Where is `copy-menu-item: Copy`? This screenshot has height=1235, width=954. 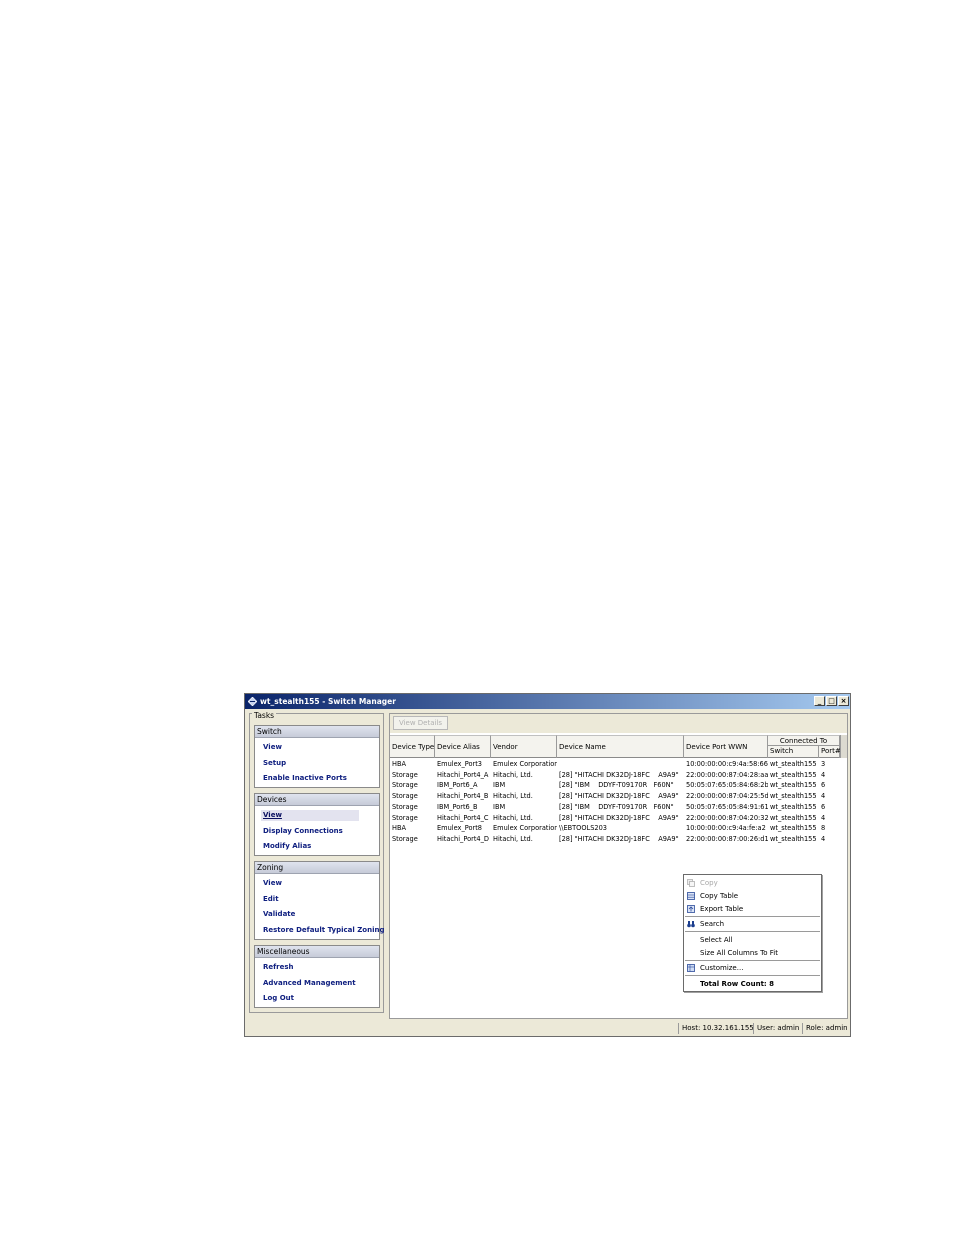
copy-menu-item: Copy is located at coordinates (709, 883).